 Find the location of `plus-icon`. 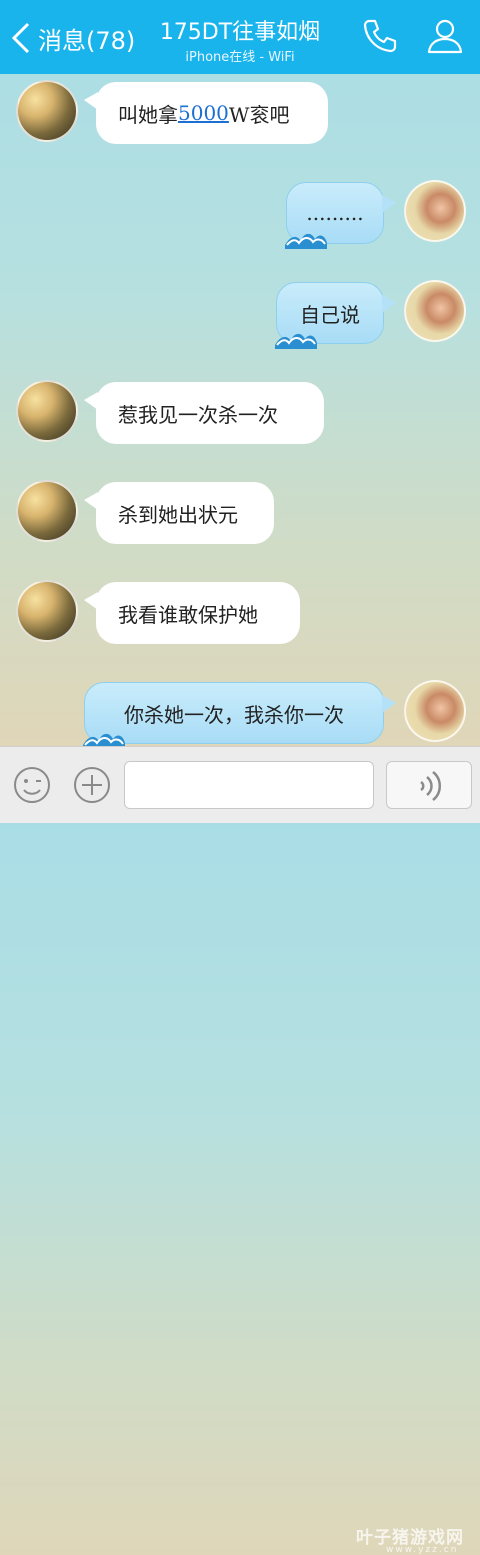

plus-icon is located at coordinates (92, 785).